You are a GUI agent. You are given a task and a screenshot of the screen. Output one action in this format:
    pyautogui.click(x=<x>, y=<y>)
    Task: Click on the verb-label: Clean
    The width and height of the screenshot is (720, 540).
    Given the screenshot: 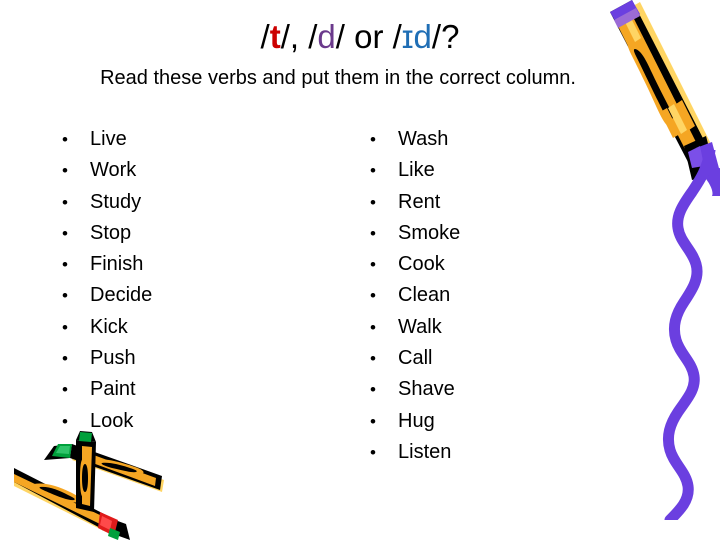 What is the action you would take?
    pyautogui.click(x=424, y=295)
    